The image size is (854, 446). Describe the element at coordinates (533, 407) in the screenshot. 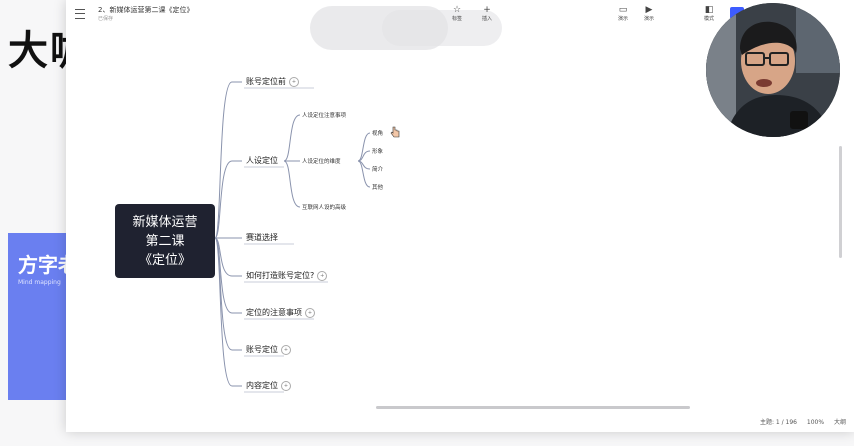

I see `horizontal-scrollbar` at that location.